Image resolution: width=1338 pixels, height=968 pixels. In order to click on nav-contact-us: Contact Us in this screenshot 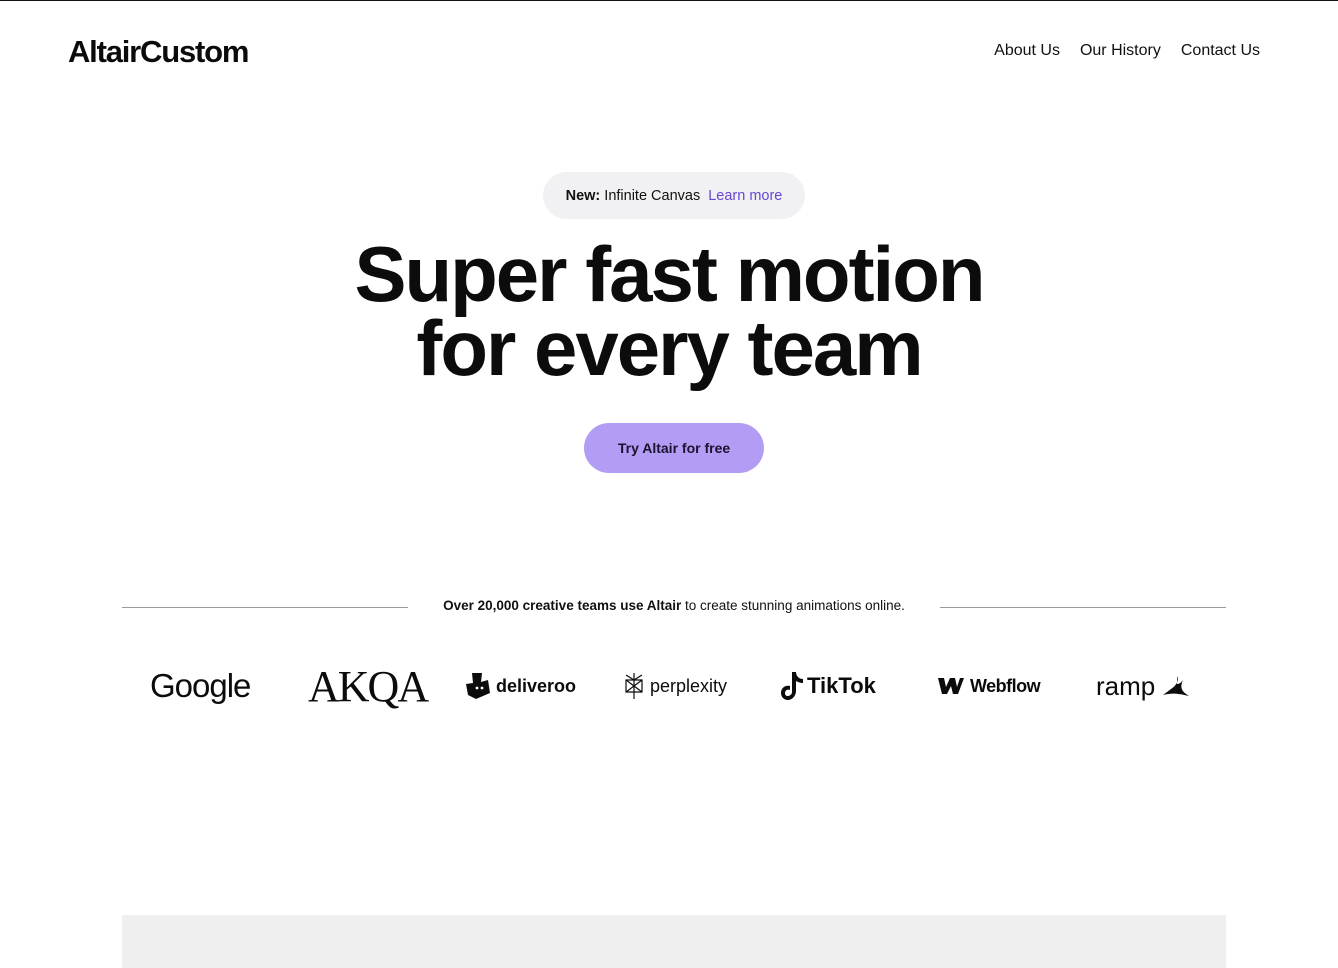, I will do `click(1220, 51)`.